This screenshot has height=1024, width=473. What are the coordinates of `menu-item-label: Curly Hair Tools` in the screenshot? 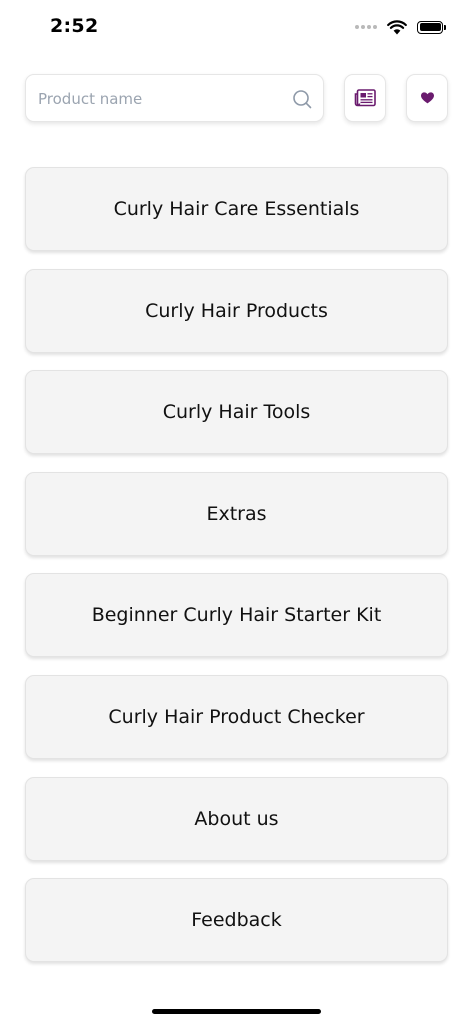 It's located at (236, 412).